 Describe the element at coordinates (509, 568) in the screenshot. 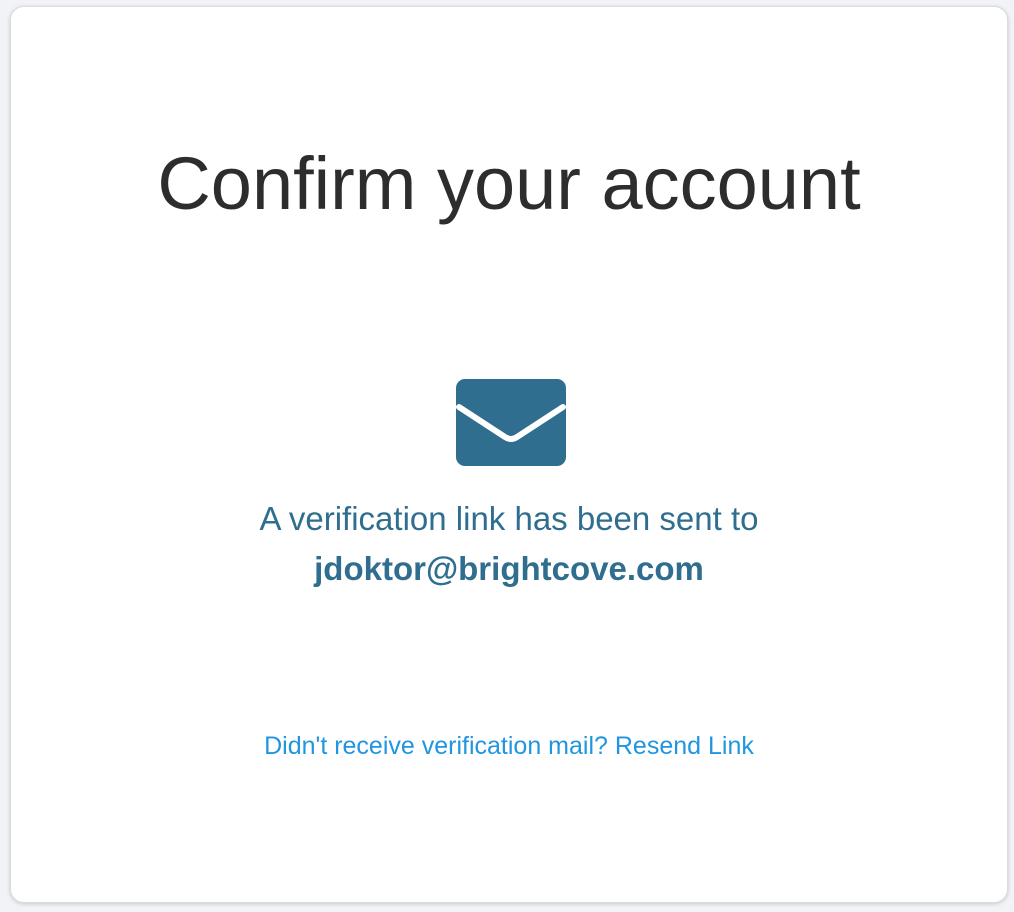

I see `recipient-email: jdoktor@brightcove.com` at that location.